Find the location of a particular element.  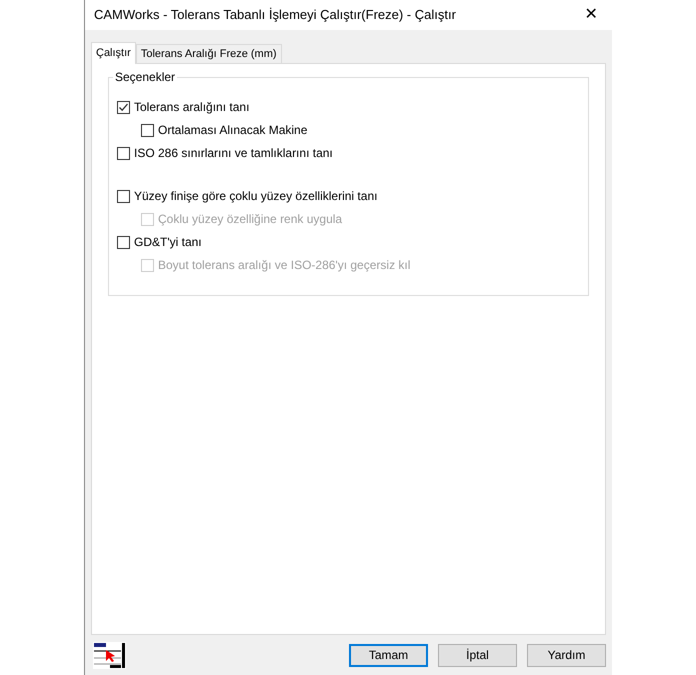

option-checkbox: ISO 286 sınırlarını ve tamlıklarını tanı is located at coordinates (352, 153).